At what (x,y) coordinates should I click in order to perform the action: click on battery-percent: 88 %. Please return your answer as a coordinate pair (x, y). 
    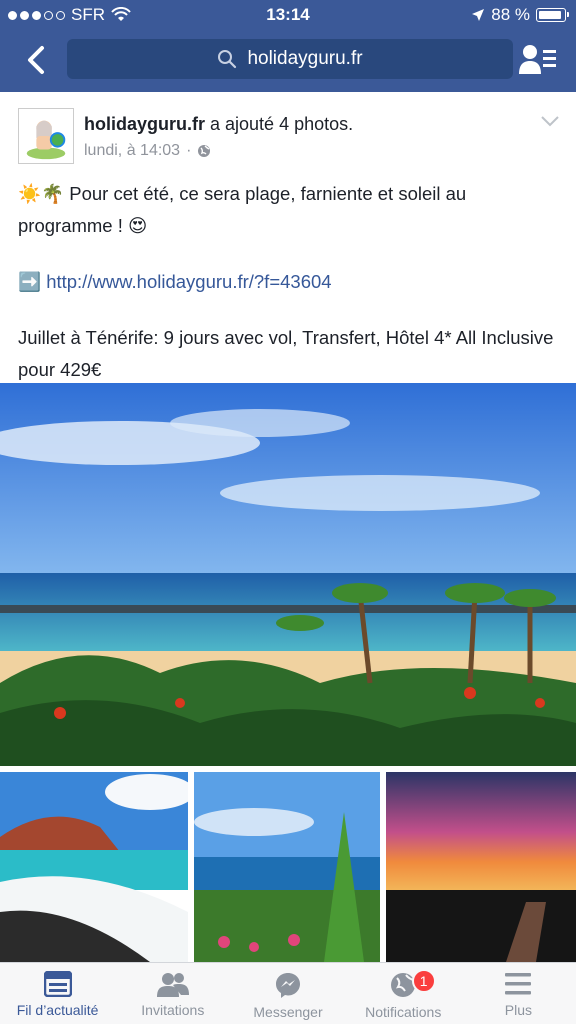
    Looking at the image, I should click on (510, 14).